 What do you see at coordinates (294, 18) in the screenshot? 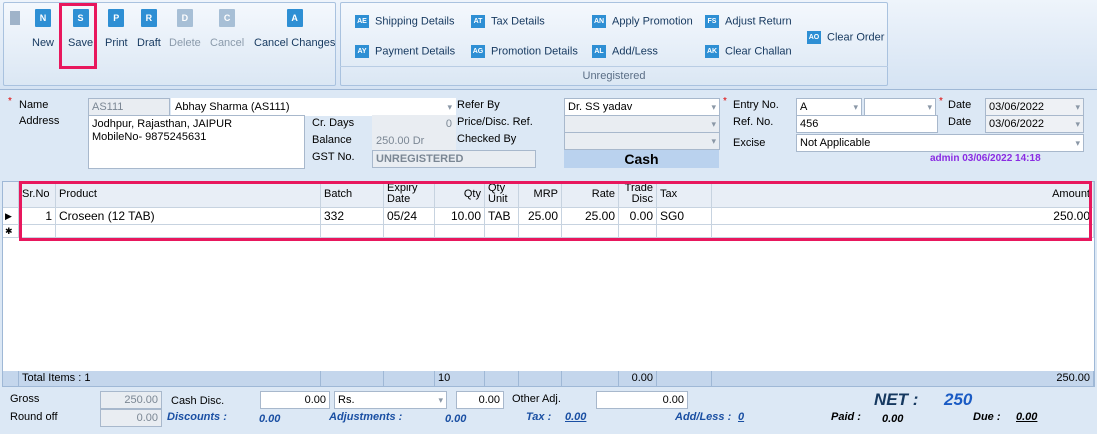
I see `cancel-changes-icon: A` at bounding box center [294, 18].